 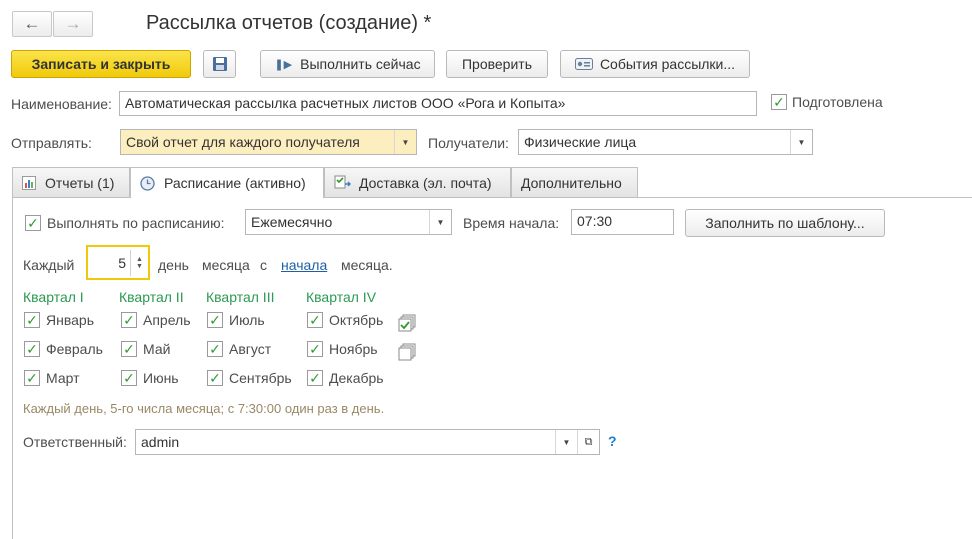 What do you see at coordinates (407, 353) in the screenshot?
I see `clear-all-months-button` at bounding box center [407, 353].